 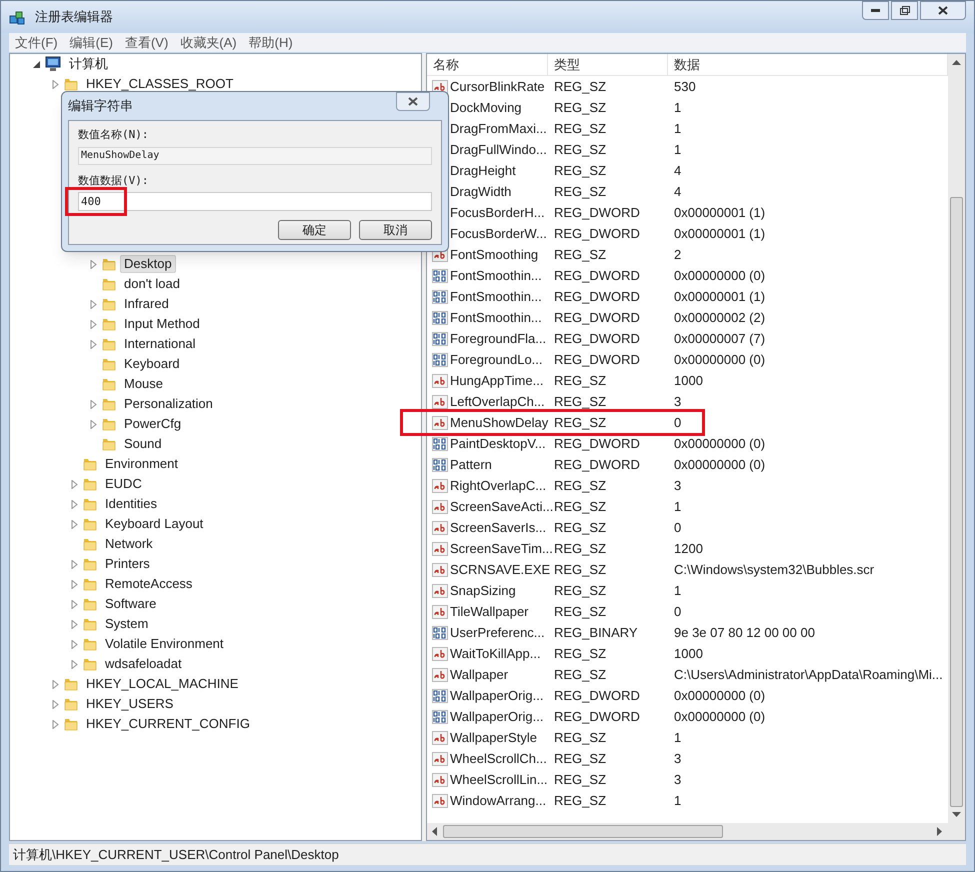 I want to click on horizontal-scrollbar, so click(x=696, y=831).